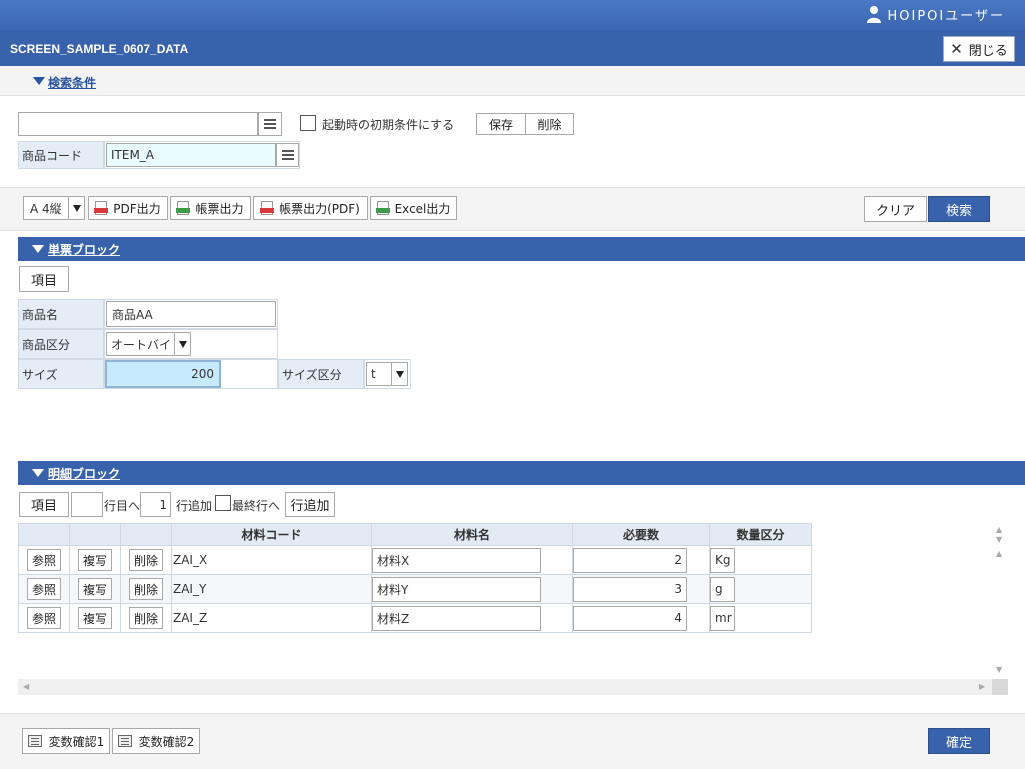  Describe the element at coordinates (988, 51) in the screenshot. I see `close-label: 閉じる` at that location.